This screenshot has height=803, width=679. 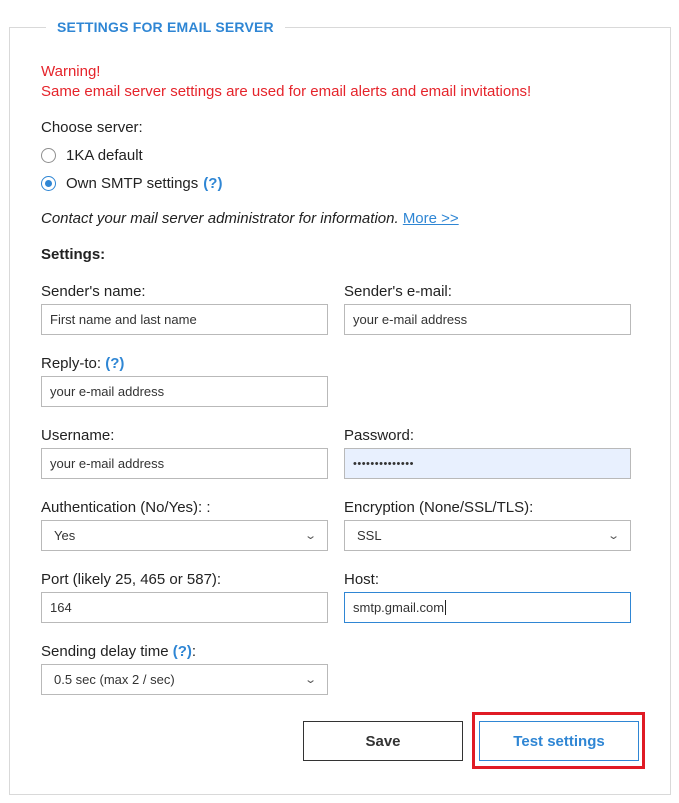 I want to click on authentication-select: Yes ⌄, so click(x=184, y=535).